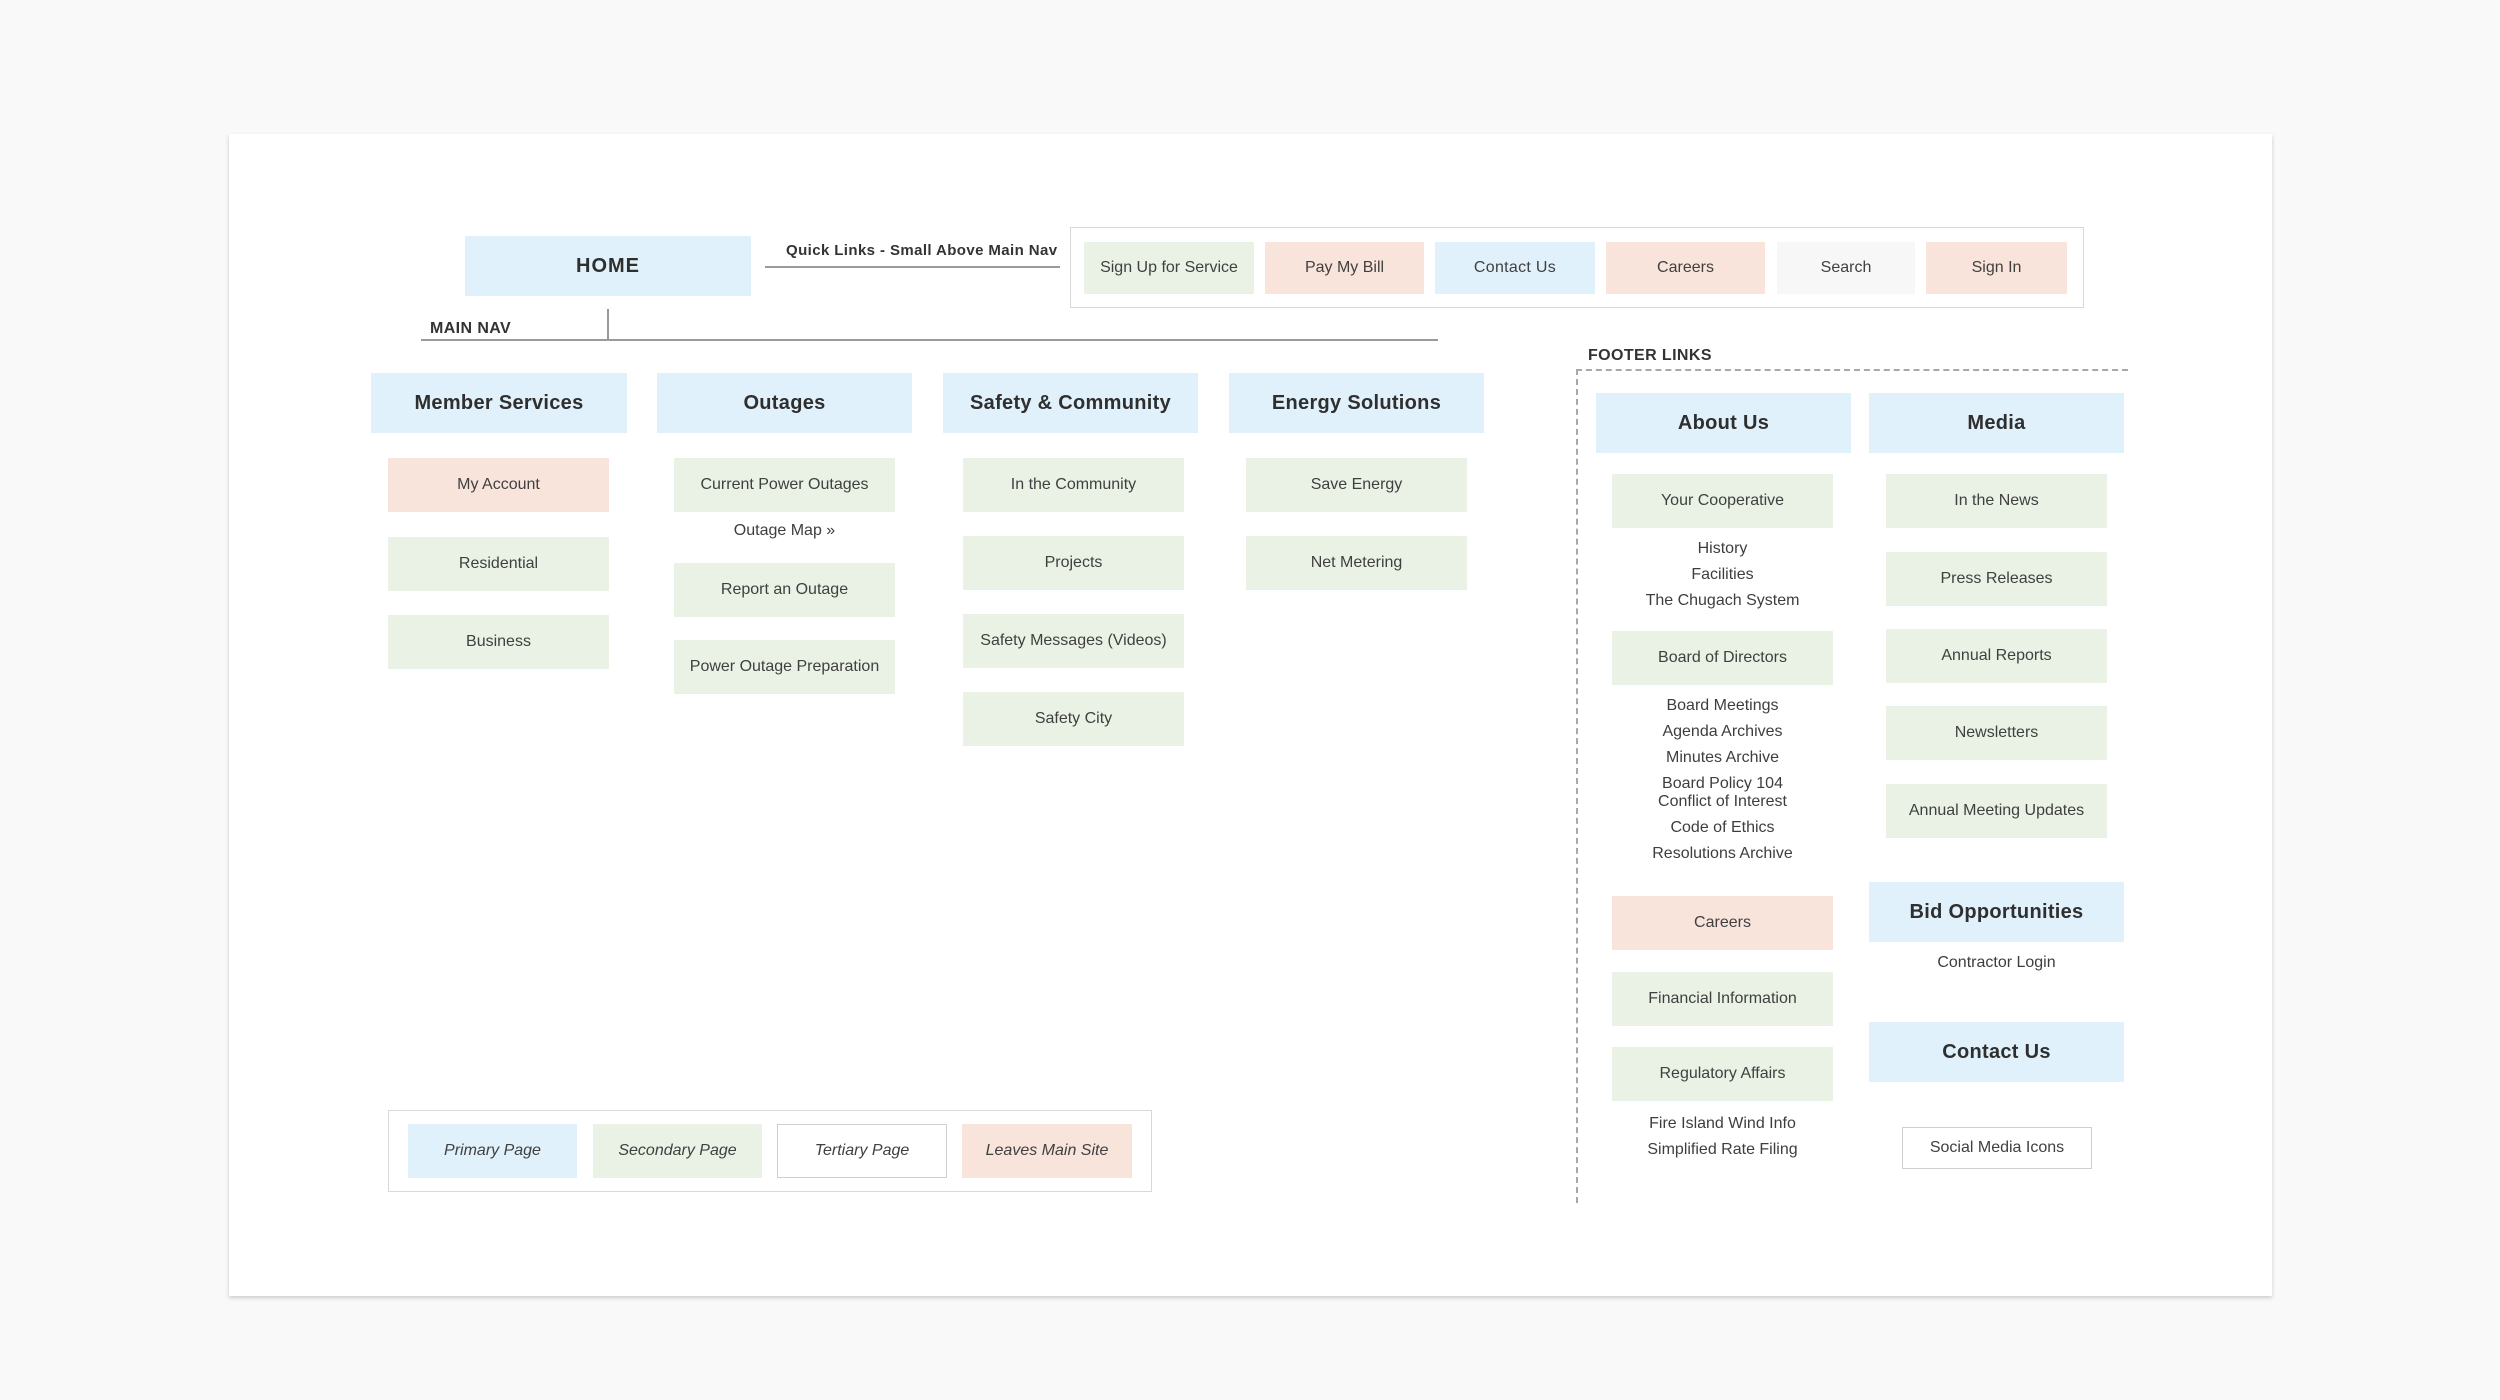  I want to click on media-newsletters: Newsletters, so click(1996, 733).